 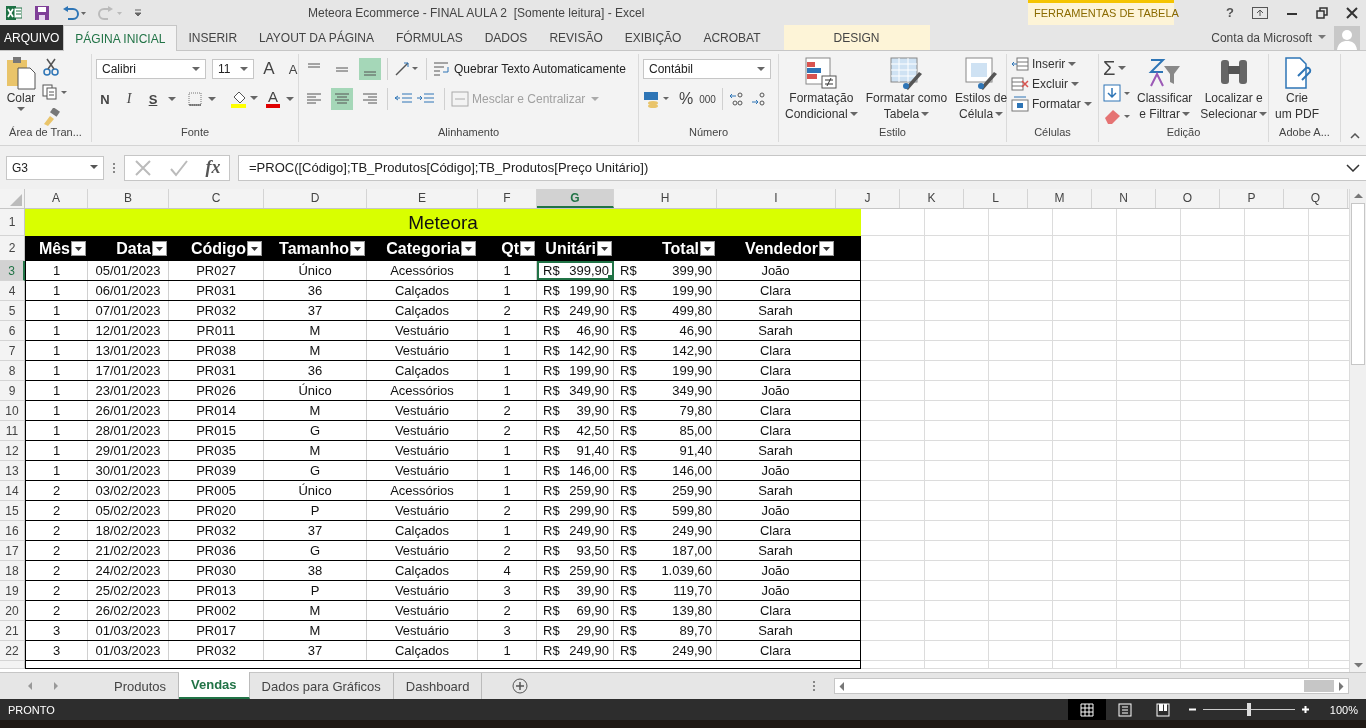 What do you see at coordinates (665, 310) in the screenshot?
I see `money-cell: R$ 499,80` at bounding box center [665, 310].